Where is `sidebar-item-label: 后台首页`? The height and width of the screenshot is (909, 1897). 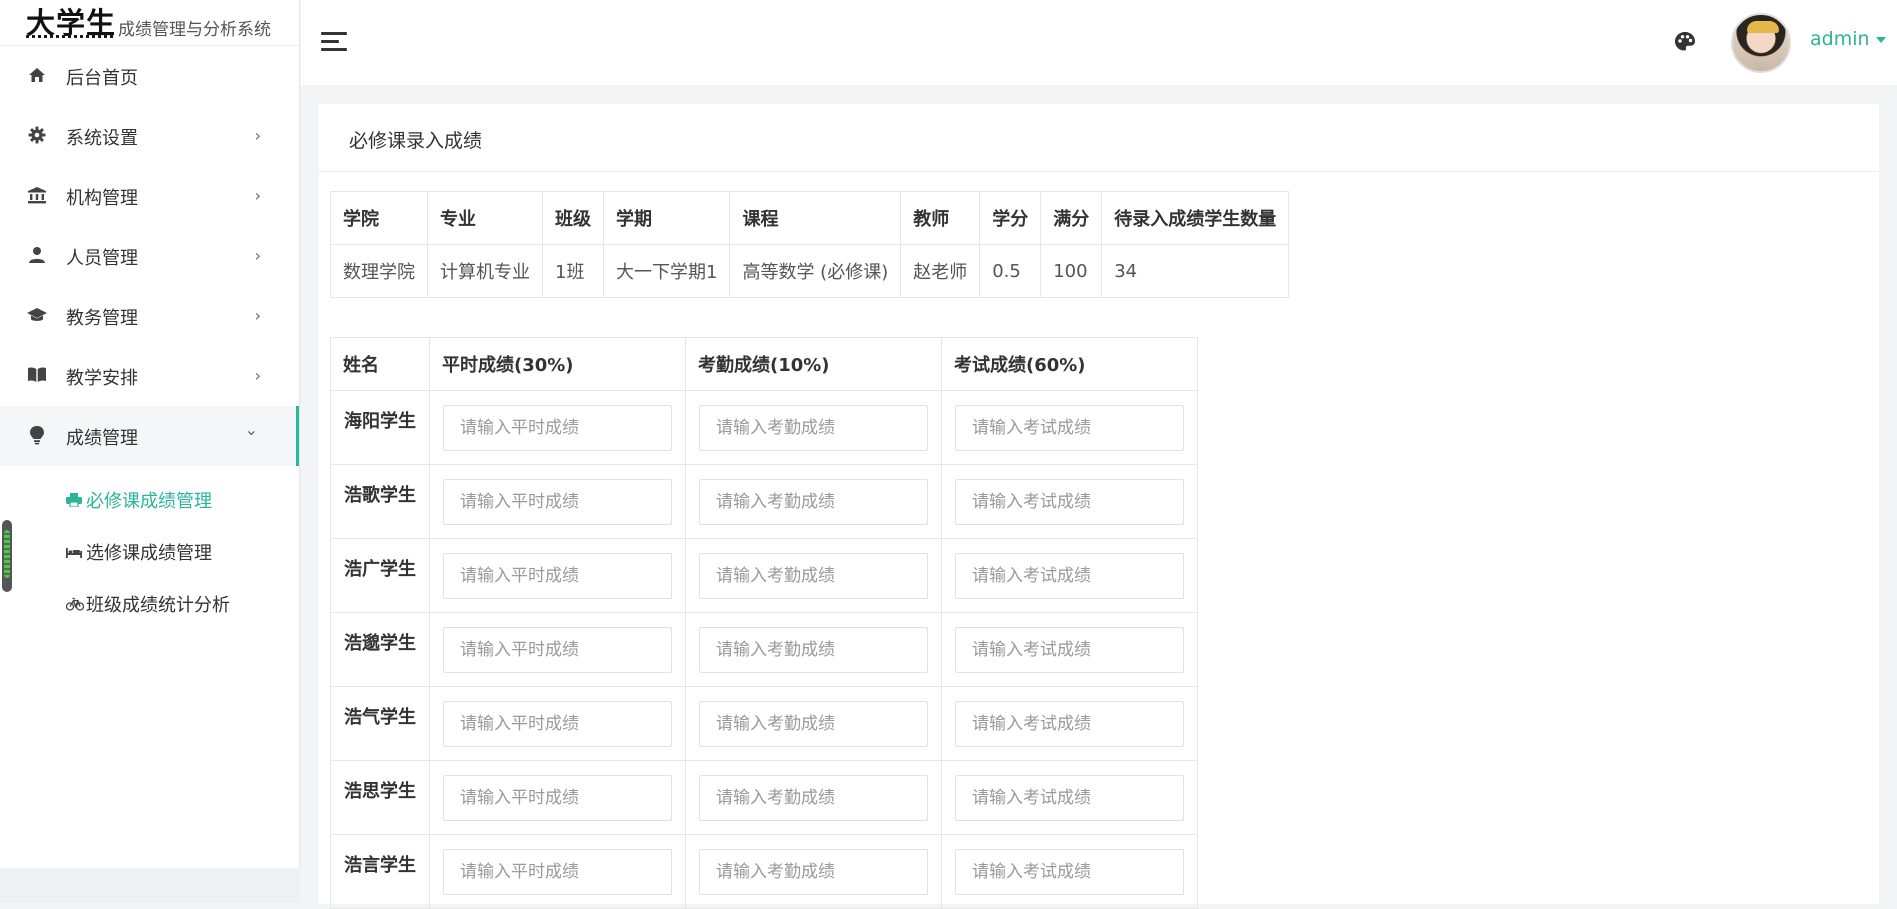 sidebar-item-label: 后台首页 is located at coordinates (102, 78).